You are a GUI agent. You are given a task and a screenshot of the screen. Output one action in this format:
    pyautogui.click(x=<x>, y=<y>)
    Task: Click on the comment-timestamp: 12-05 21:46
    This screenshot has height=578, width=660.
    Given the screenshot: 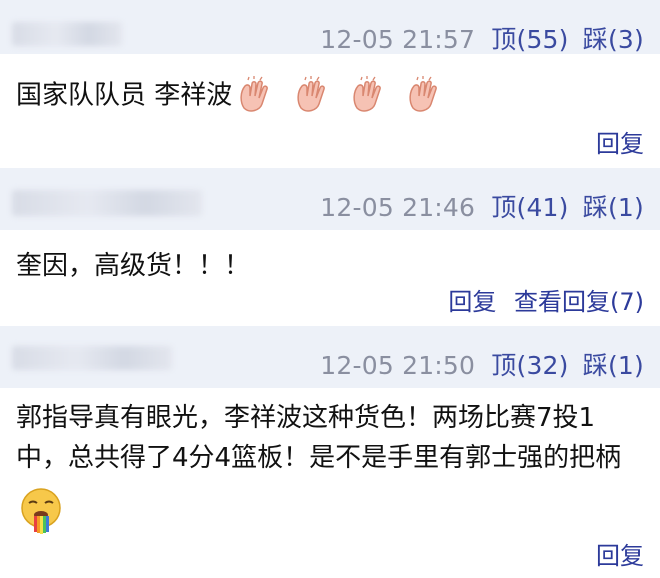 What is the action you would take?
    pyautogui.click(x=398, y=207)
    